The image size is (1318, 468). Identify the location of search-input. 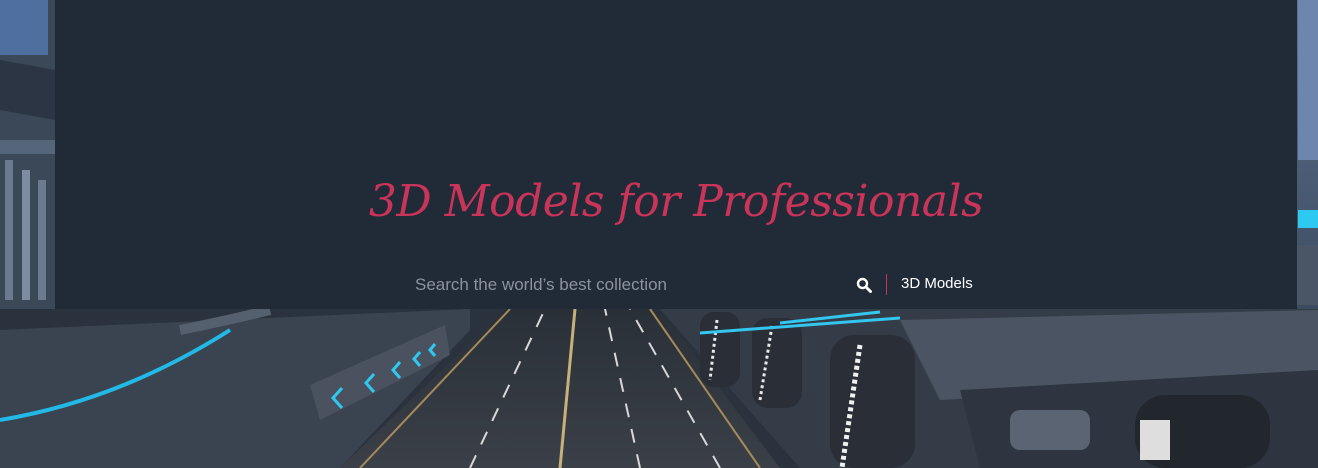
(605, 285).